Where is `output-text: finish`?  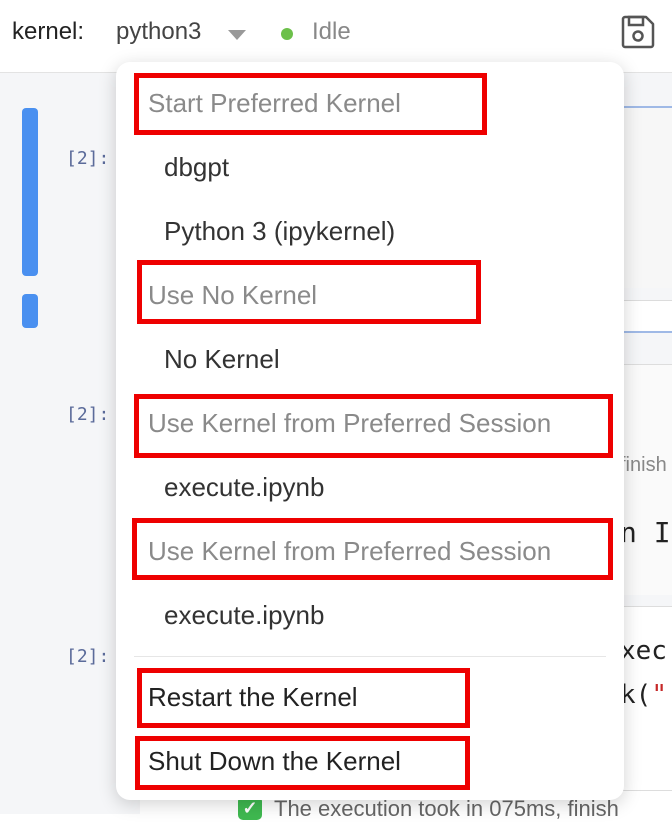 output-text: finish is located at coordinates (643, 465).